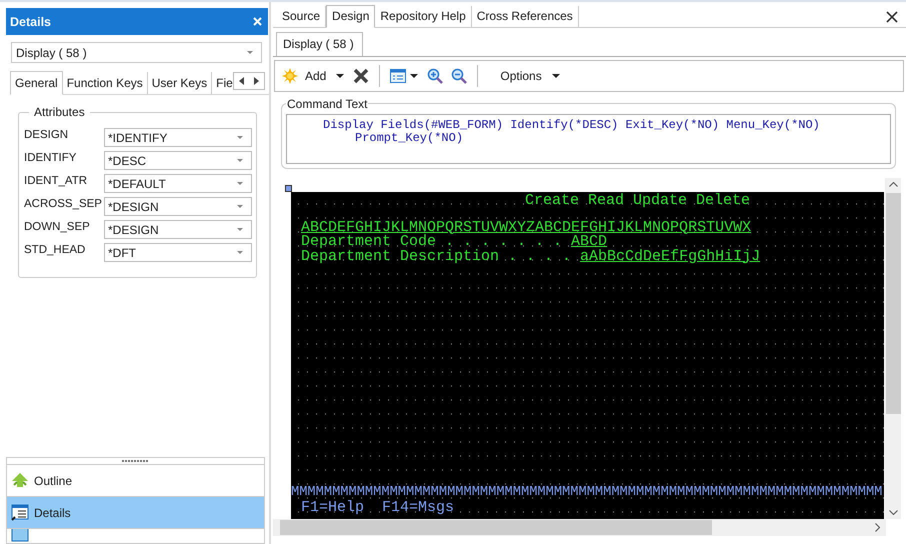 The height and width of the screenshot is (544, 906). What do you see at coordinates (241, 81) in the screenshot?
I see `left-arrow-icon` at bounding box center [241, 81].